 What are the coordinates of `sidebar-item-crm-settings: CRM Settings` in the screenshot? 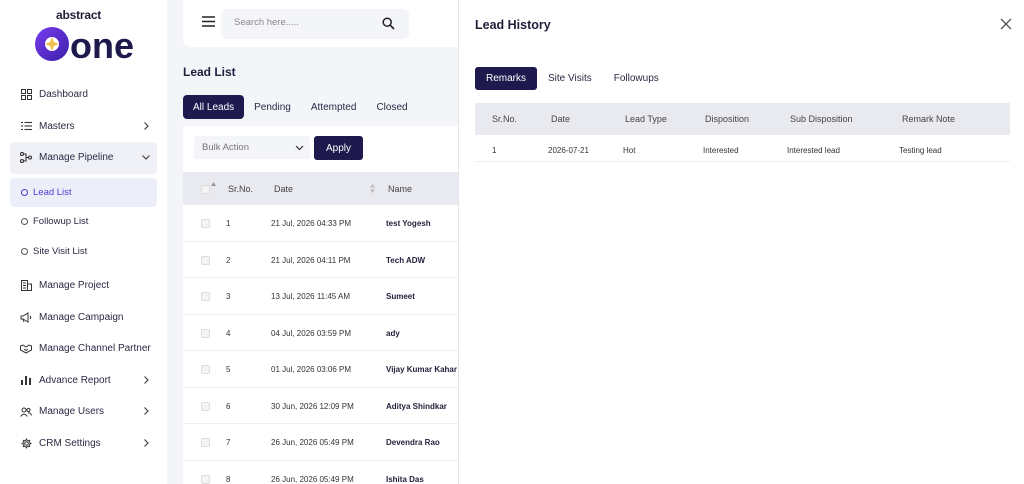 It's located at (83, 444).